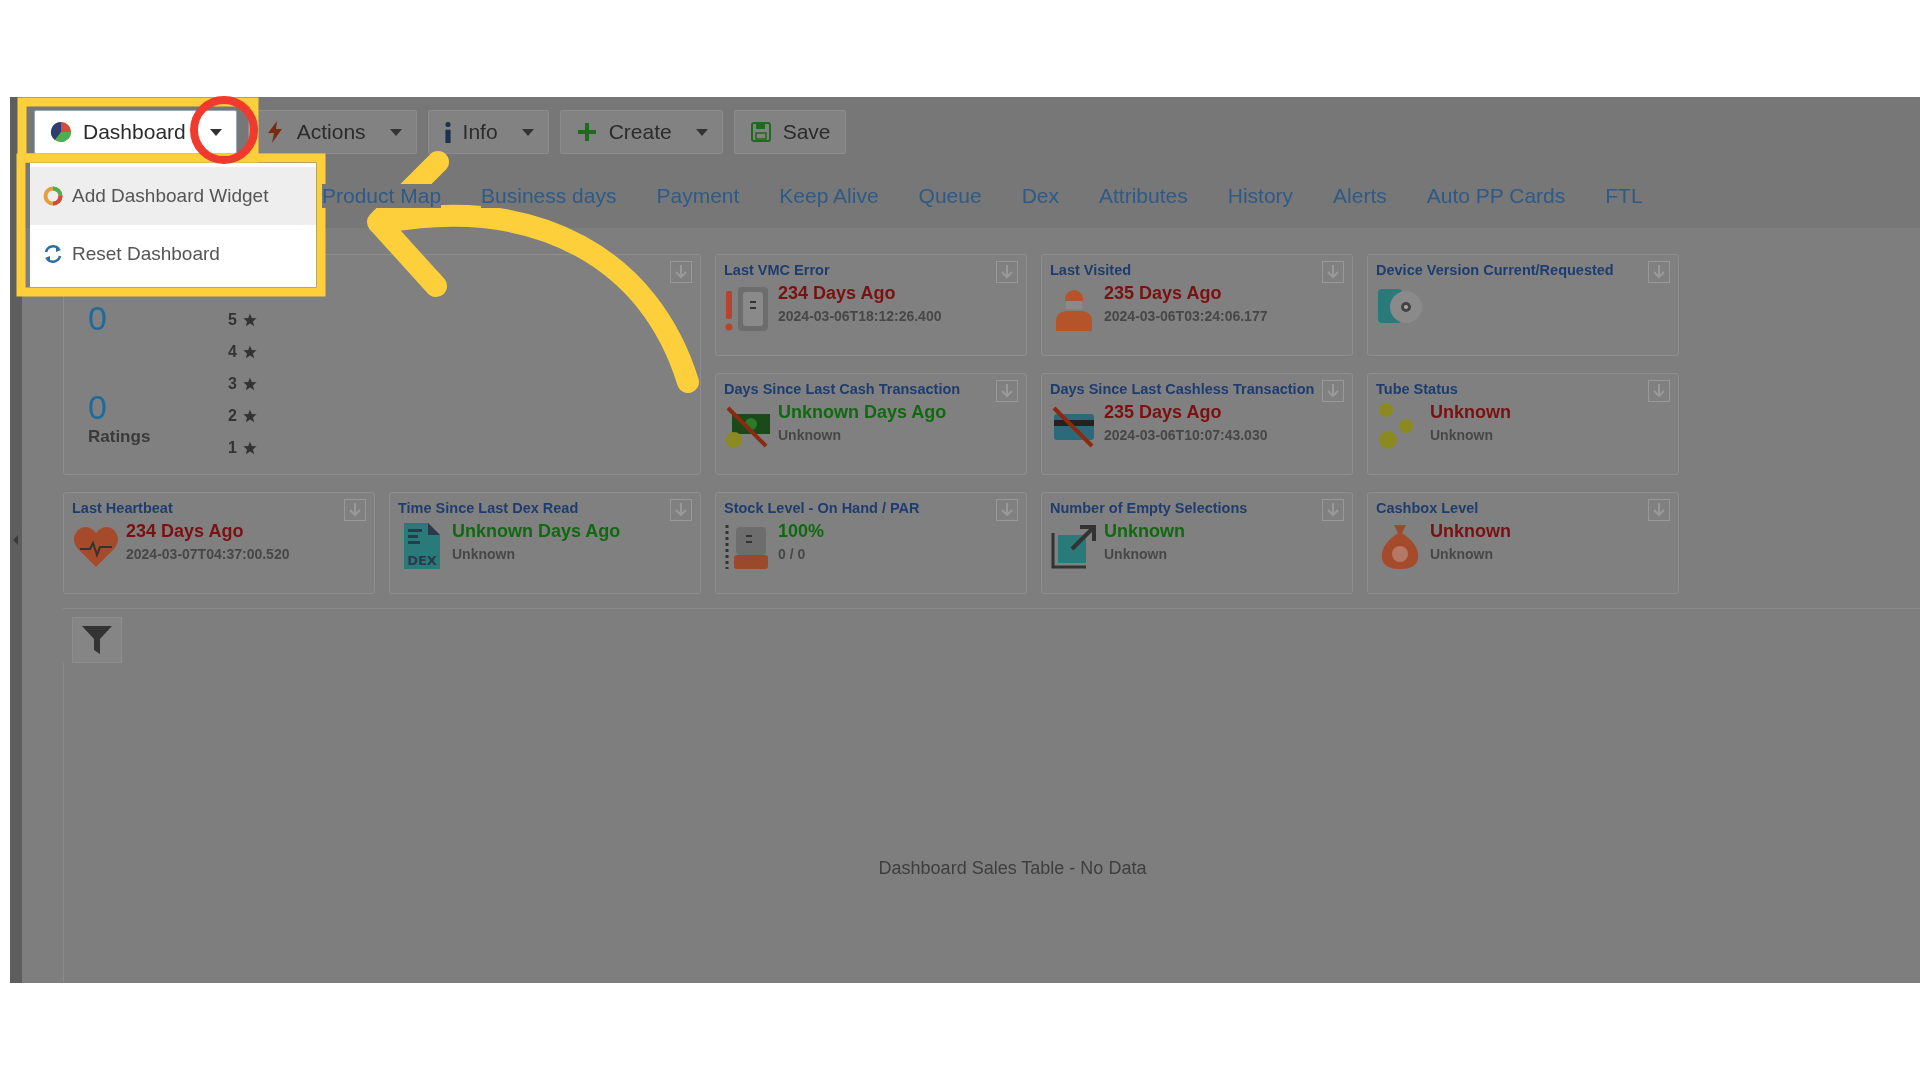 This screenshot has width=1920, height=1080. Describe the element at coordinates (382, 196) in the screenshot. I see `tab: Product Map` at that location.